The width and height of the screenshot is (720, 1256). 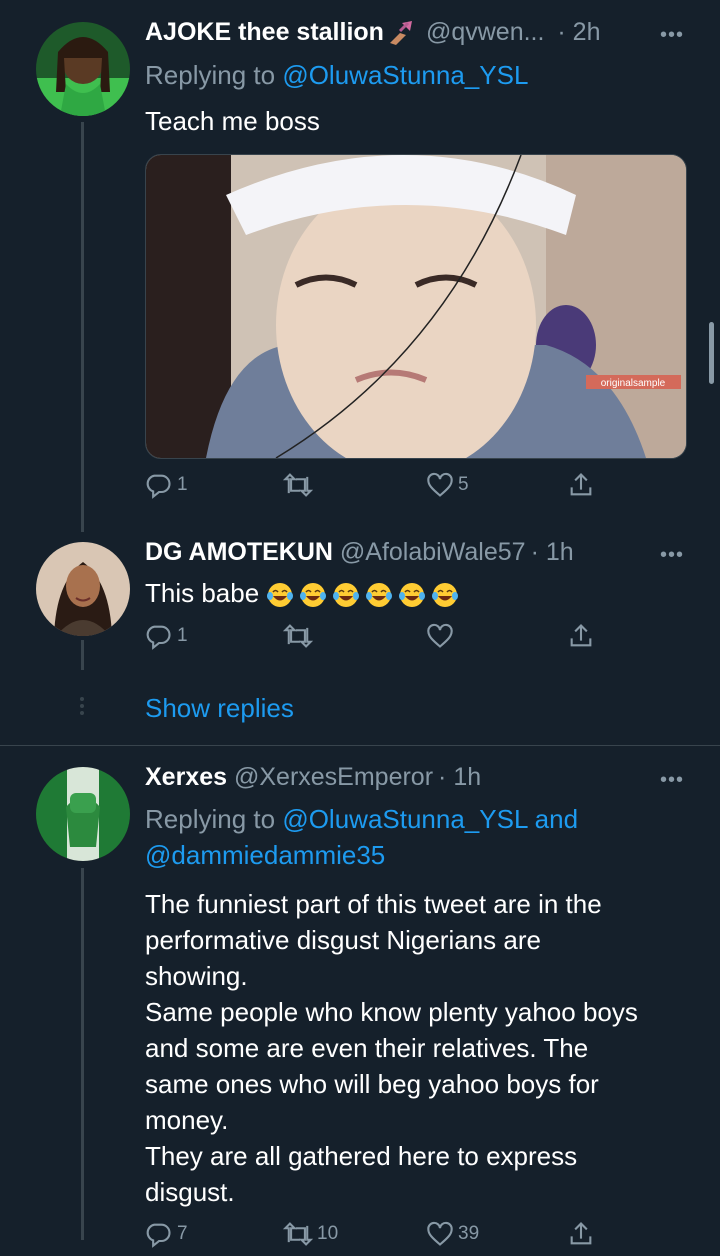 I want to click on tweet-actions: 1, so click(x=375, y=640).